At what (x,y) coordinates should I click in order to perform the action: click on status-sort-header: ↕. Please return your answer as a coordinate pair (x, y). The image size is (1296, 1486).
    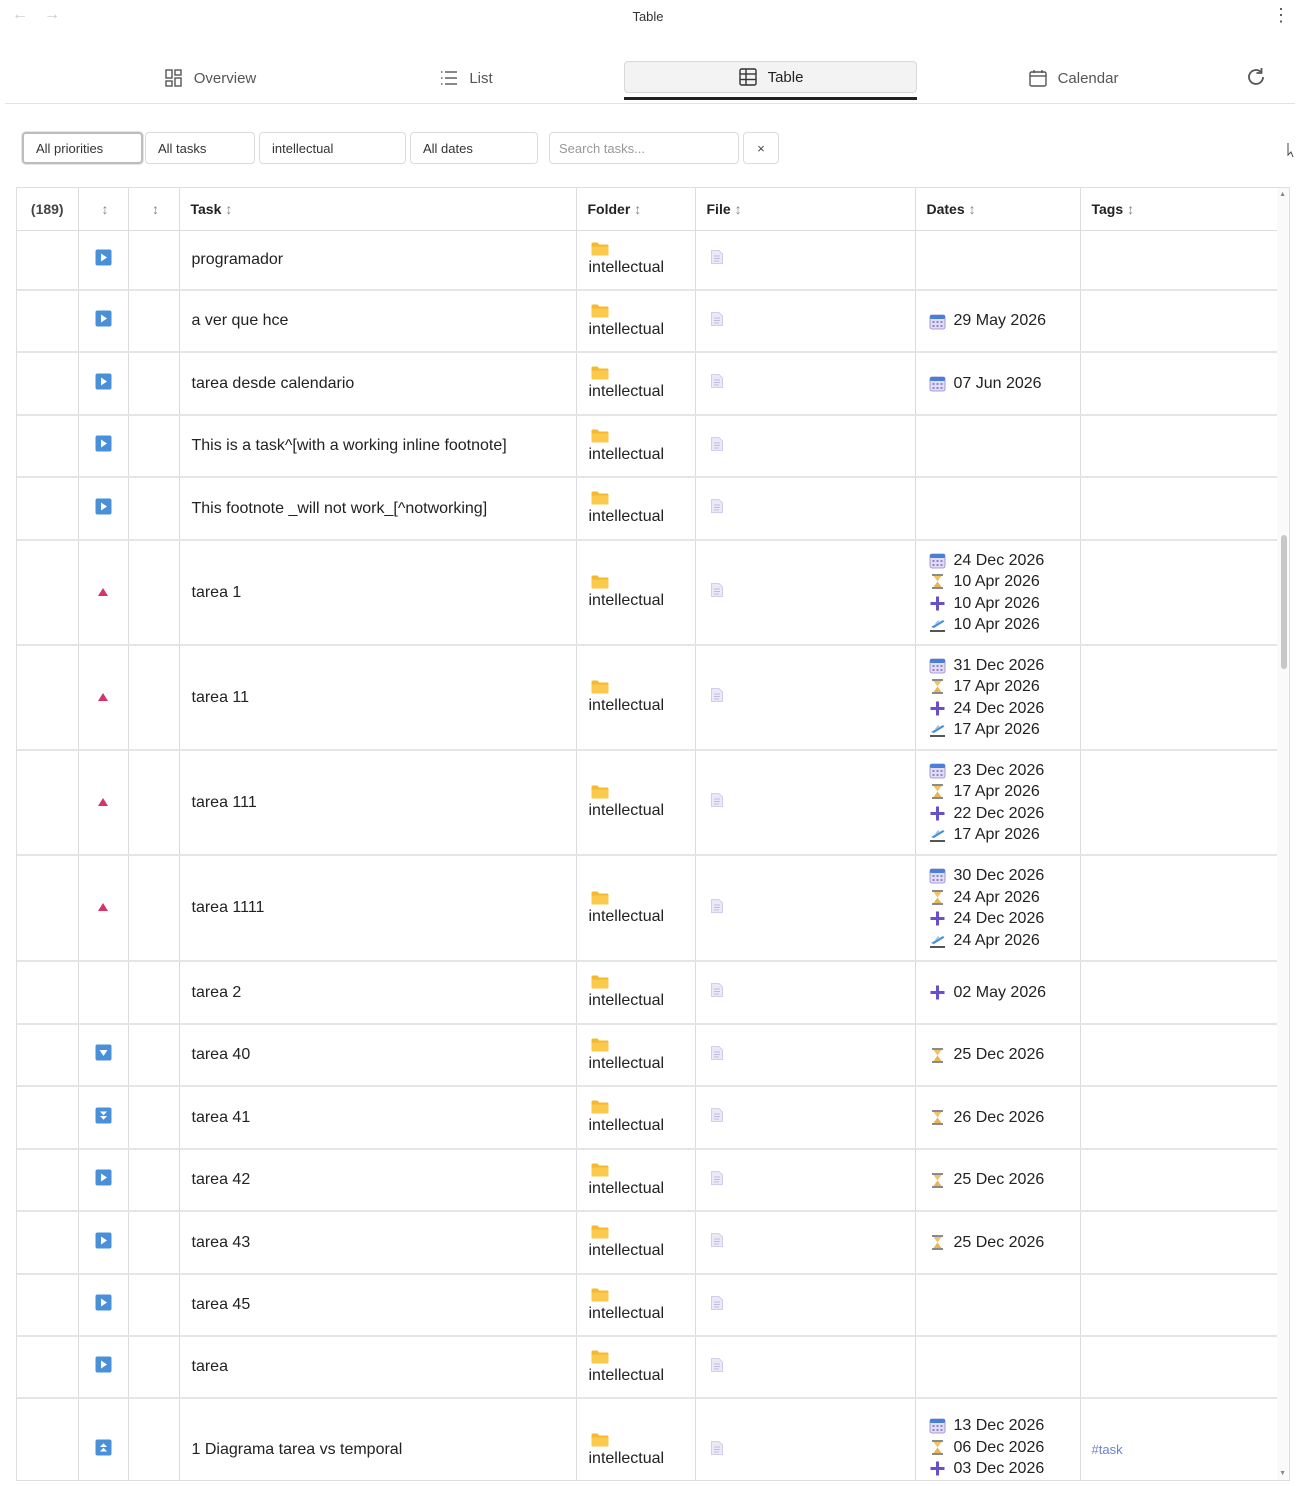
    Looking at the image, I should click on (154, 209).